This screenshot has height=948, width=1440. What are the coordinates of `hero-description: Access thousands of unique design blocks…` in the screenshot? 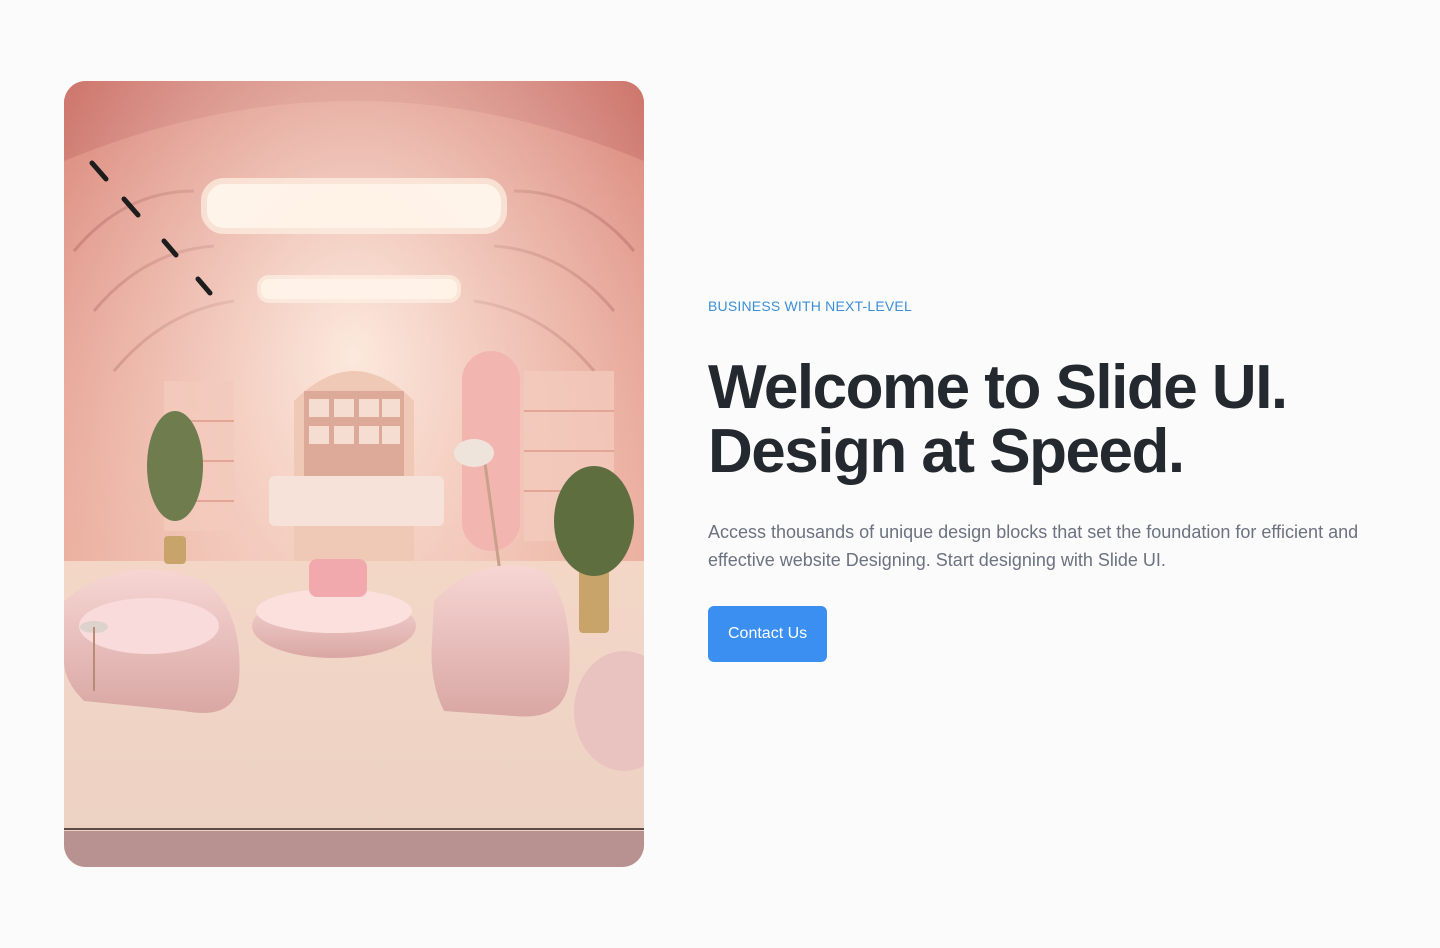 It's located at (1033, 546).